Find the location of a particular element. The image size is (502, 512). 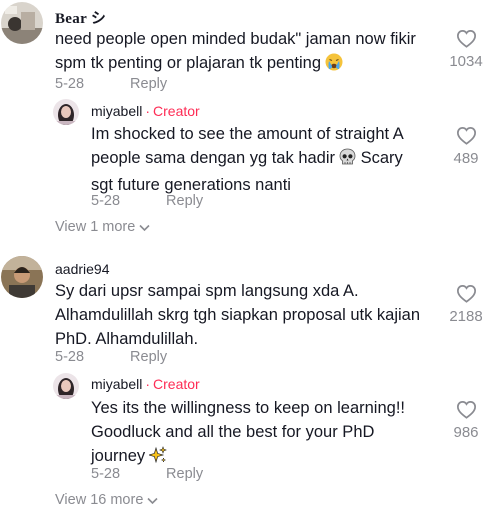

comment-username: aadrie94 is located at coordinates (82, 269).